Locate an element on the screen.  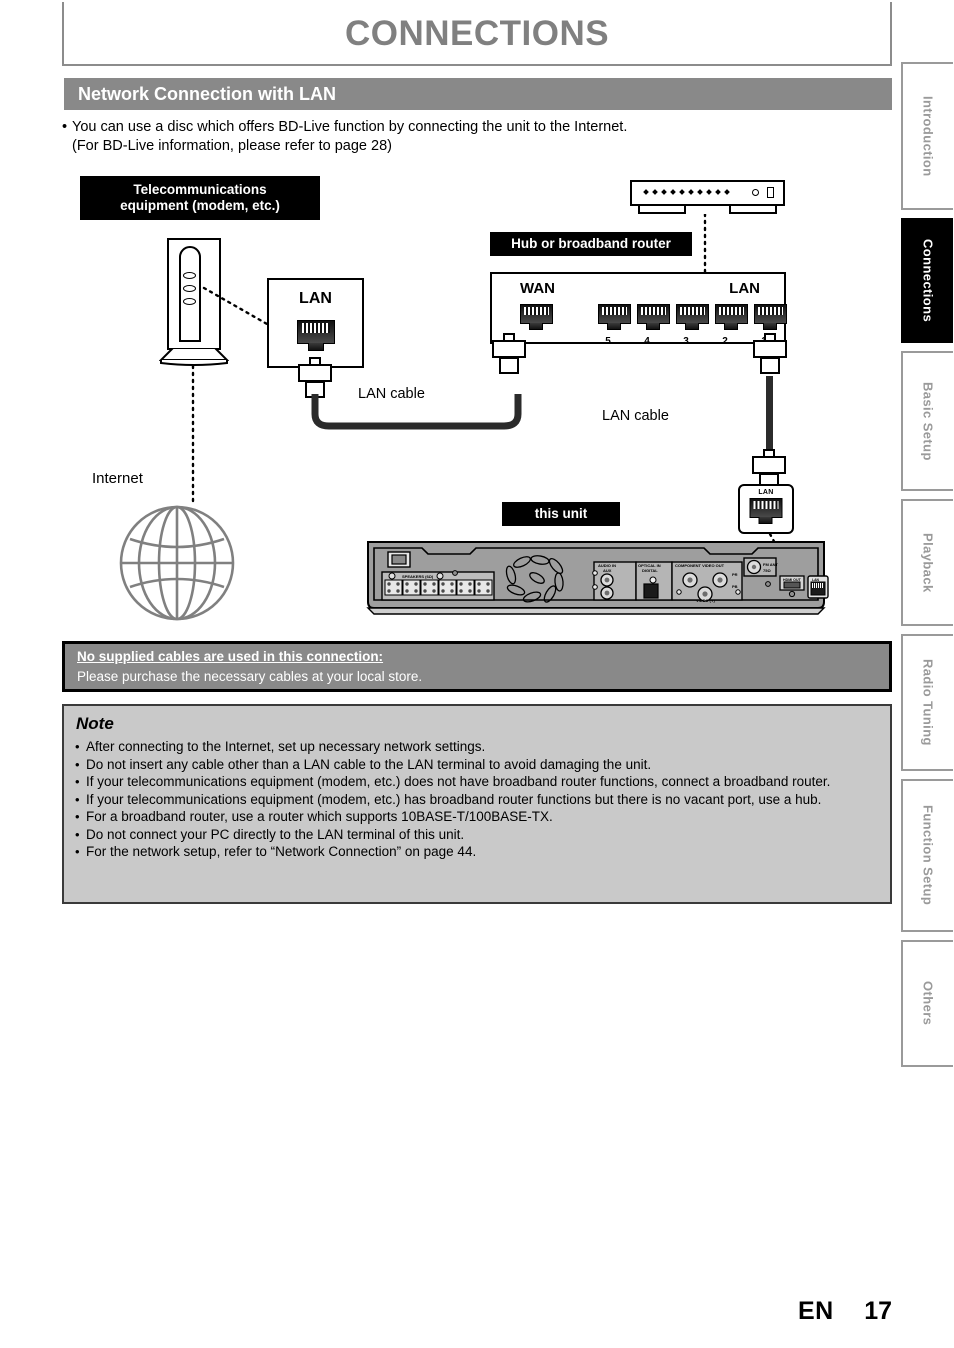
modem-lan-port-label: LAN is located at coordinates (315, 298).